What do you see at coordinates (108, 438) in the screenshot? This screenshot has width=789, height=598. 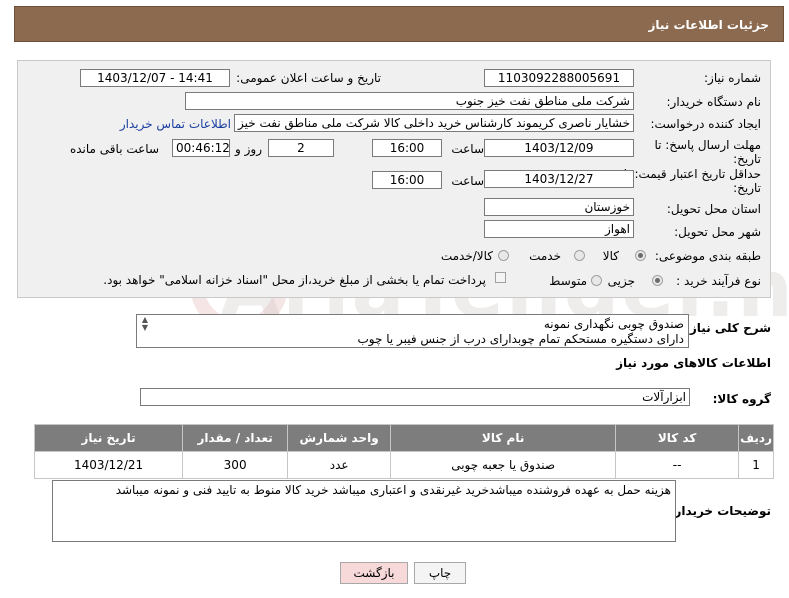 I see `col-date: تاریخ نیاز` at bounding box center [108, 438].